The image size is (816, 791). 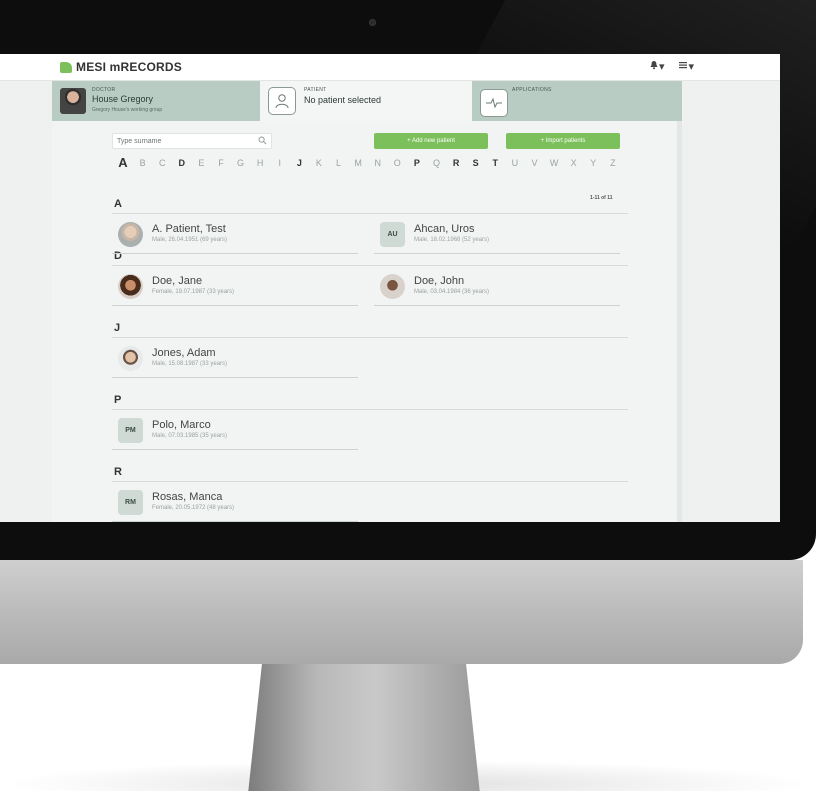 I want to click on group-header-r: R, so click(x=370, y=473).